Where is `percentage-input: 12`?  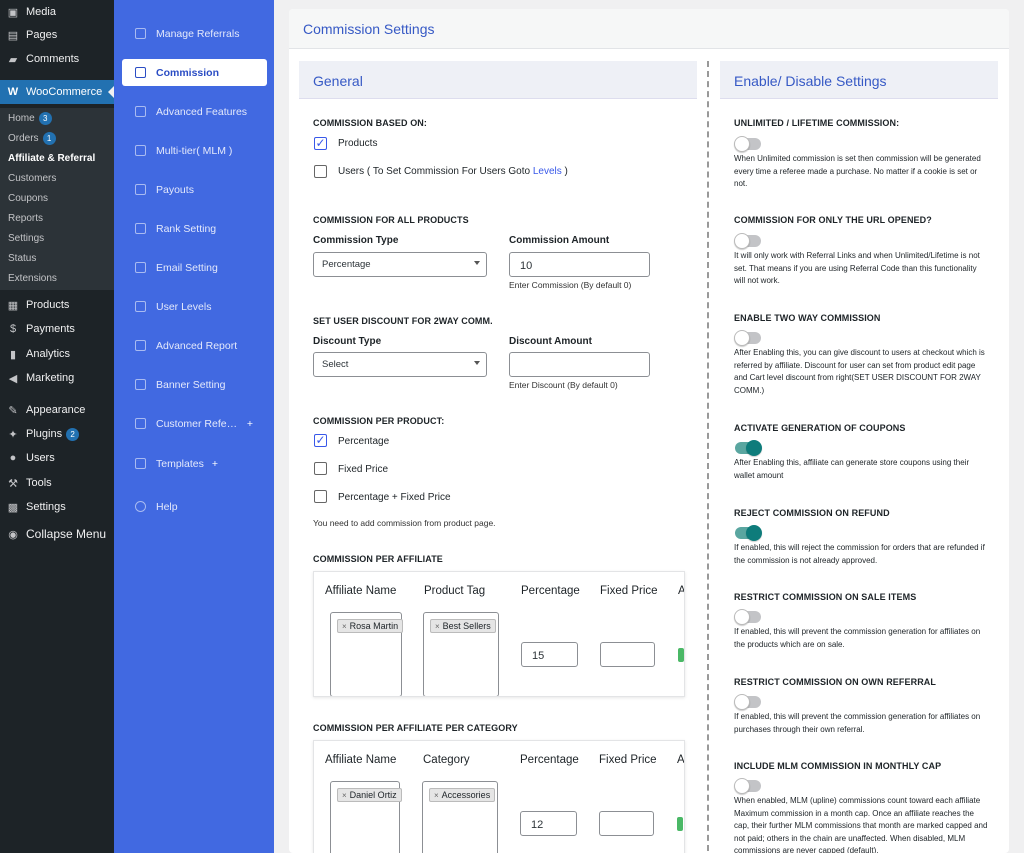
percentage-input: 12 is located at coordinates (548, 823).